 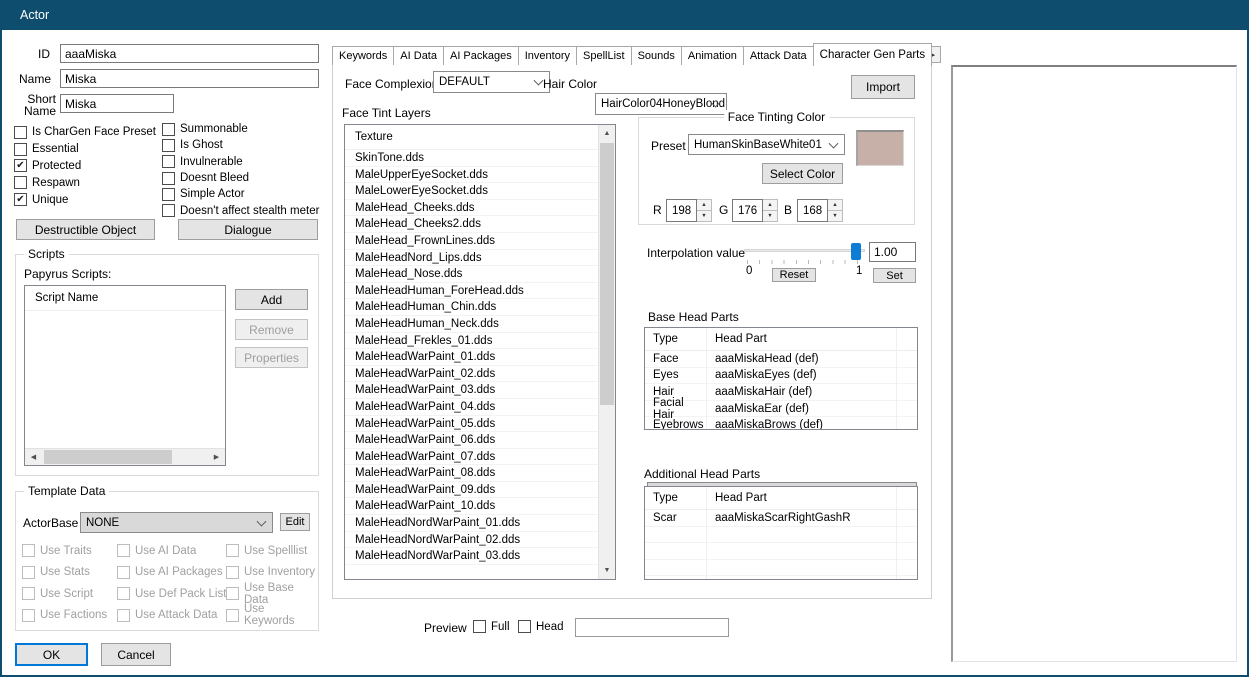 I want to click on tab: SpellList, so click(x=604, y=55).